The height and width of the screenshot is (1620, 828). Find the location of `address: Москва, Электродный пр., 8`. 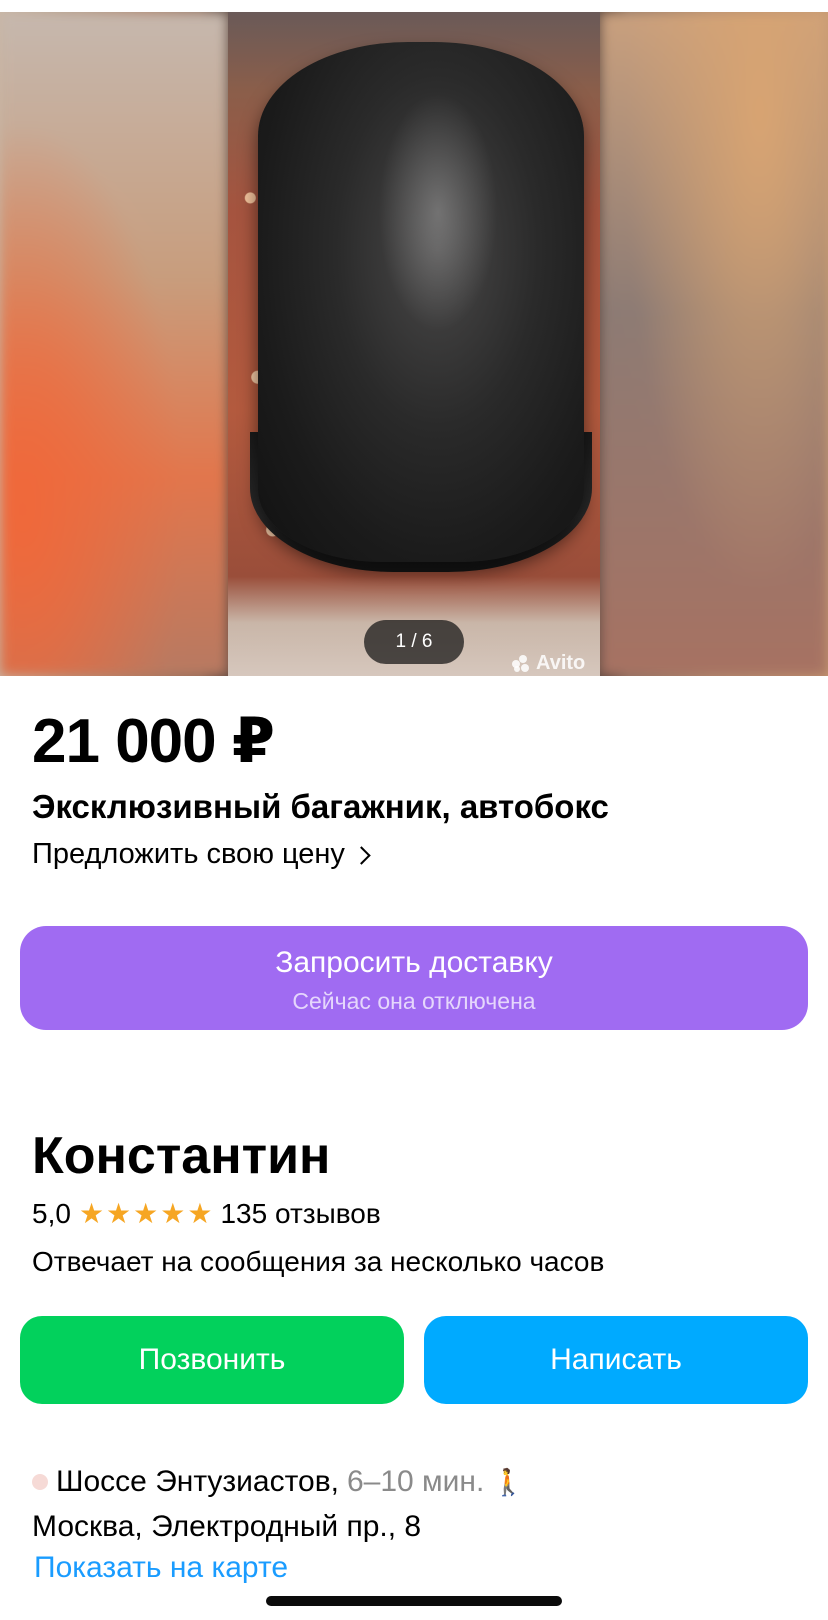

address: Москва, Электродный пр., 8 is located at coordinates (227, 1526).